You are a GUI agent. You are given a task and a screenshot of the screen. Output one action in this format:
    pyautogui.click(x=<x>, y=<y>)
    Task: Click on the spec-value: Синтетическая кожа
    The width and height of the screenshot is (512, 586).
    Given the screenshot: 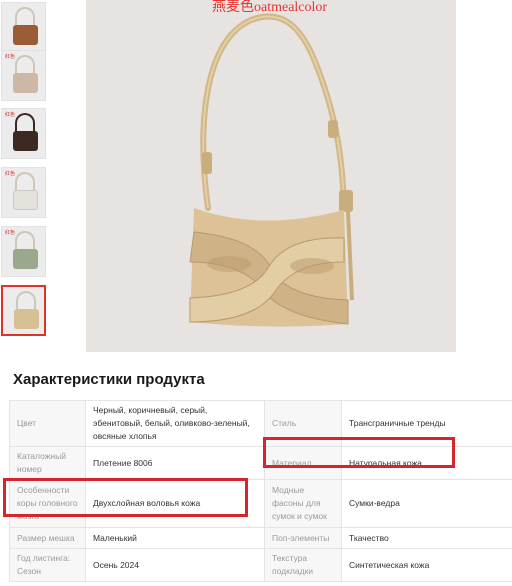 What is the action you would take?
    pyautogui.click(x=426, y=565)
    